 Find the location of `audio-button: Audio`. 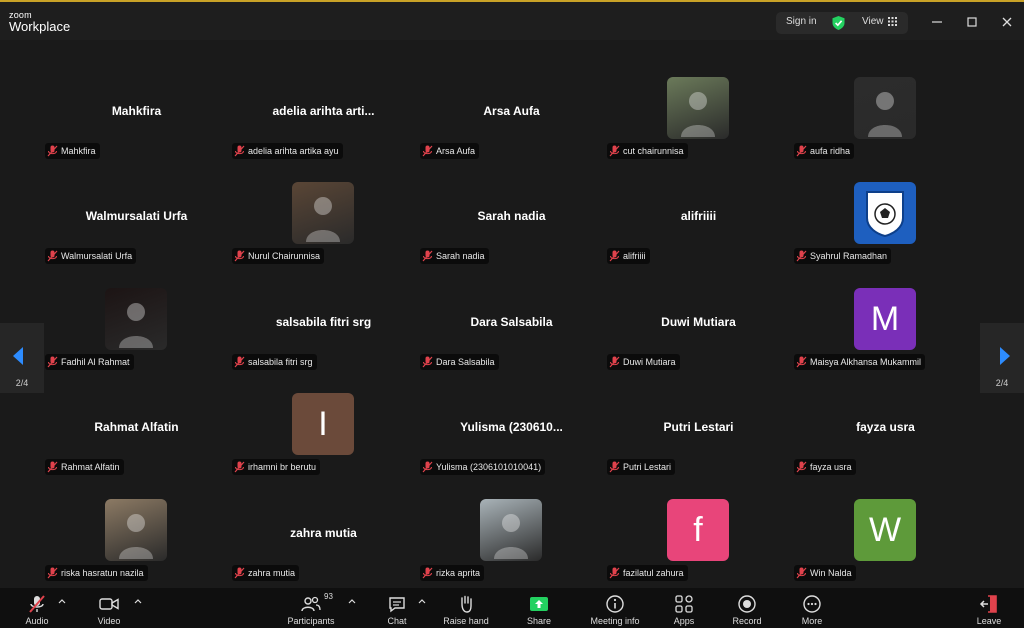

audio-button: Audio is located at coordinates (37, 610).